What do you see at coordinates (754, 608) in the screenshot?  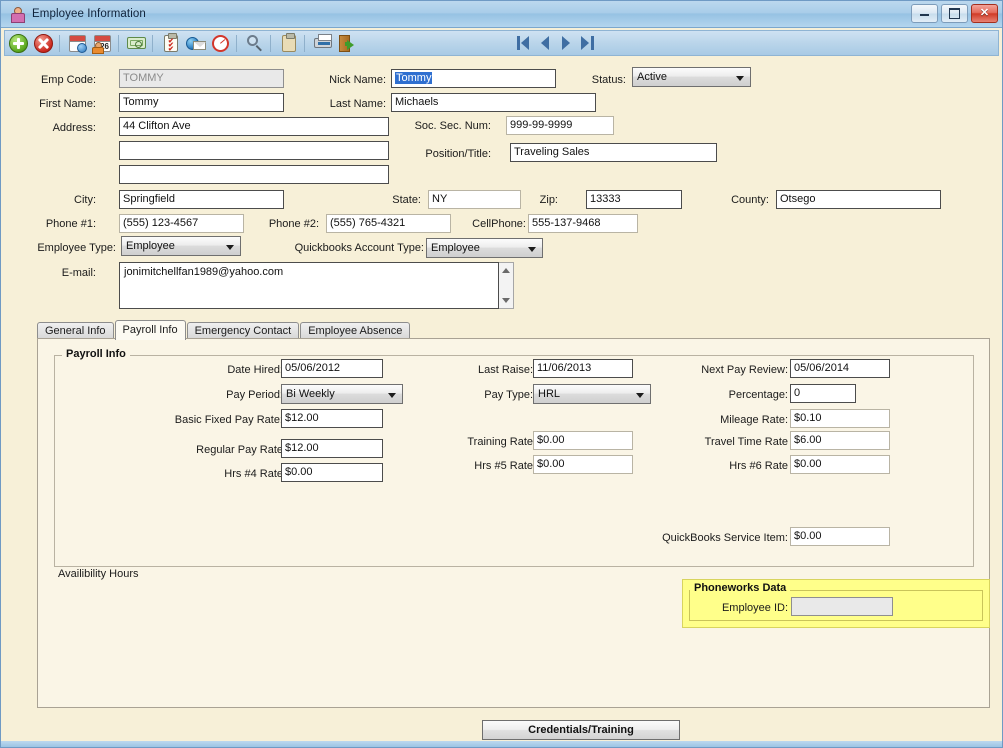 I see `phoneworks-employee-id-label: Employee ID:` at bounding box center [754, 608].